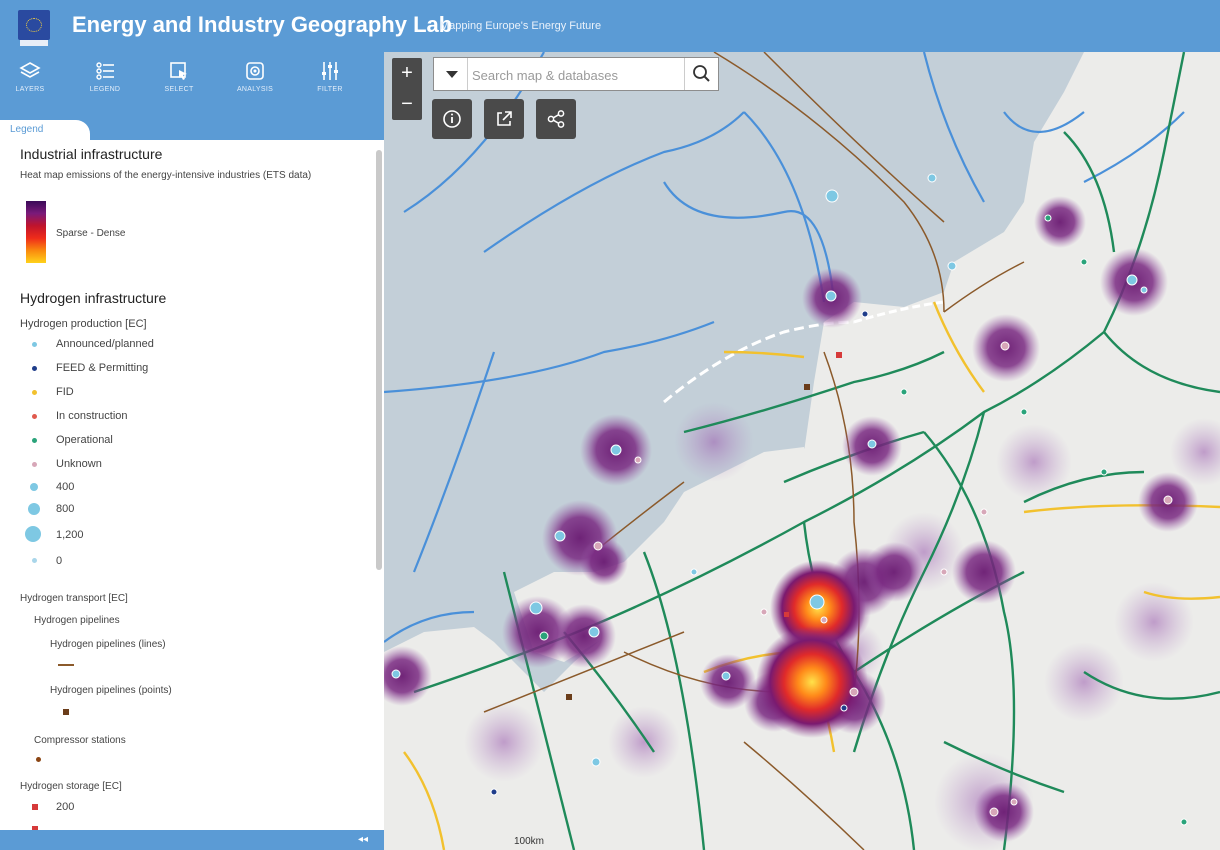 The height and width of the screenshot is (850, 1220). What do you see at coordinates (66, 665) in the screenshot?
I see `pipeline-line-swatch` at bounding box center [66, 665].